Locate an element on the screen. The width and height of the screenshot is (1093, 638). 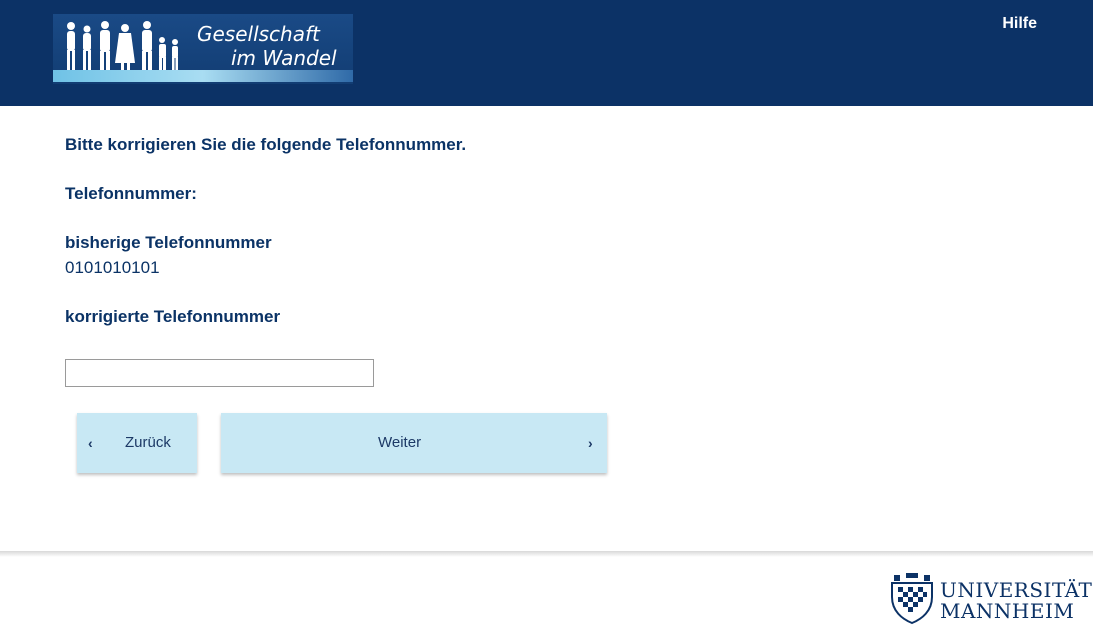
next-button: Weiter › is located at coordinates (414, 443).